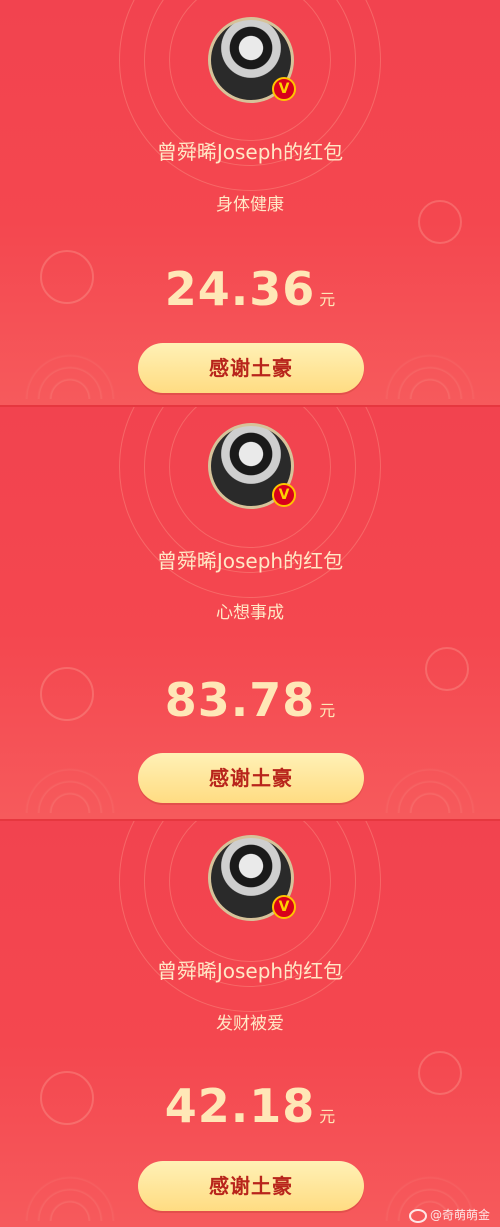 The width and height of the screenshot is (500, 1227). What do you see at coordinates (250, 205) in the screenshot?
I see `wish-message: 身体健康` at bounding box center [250, 205].